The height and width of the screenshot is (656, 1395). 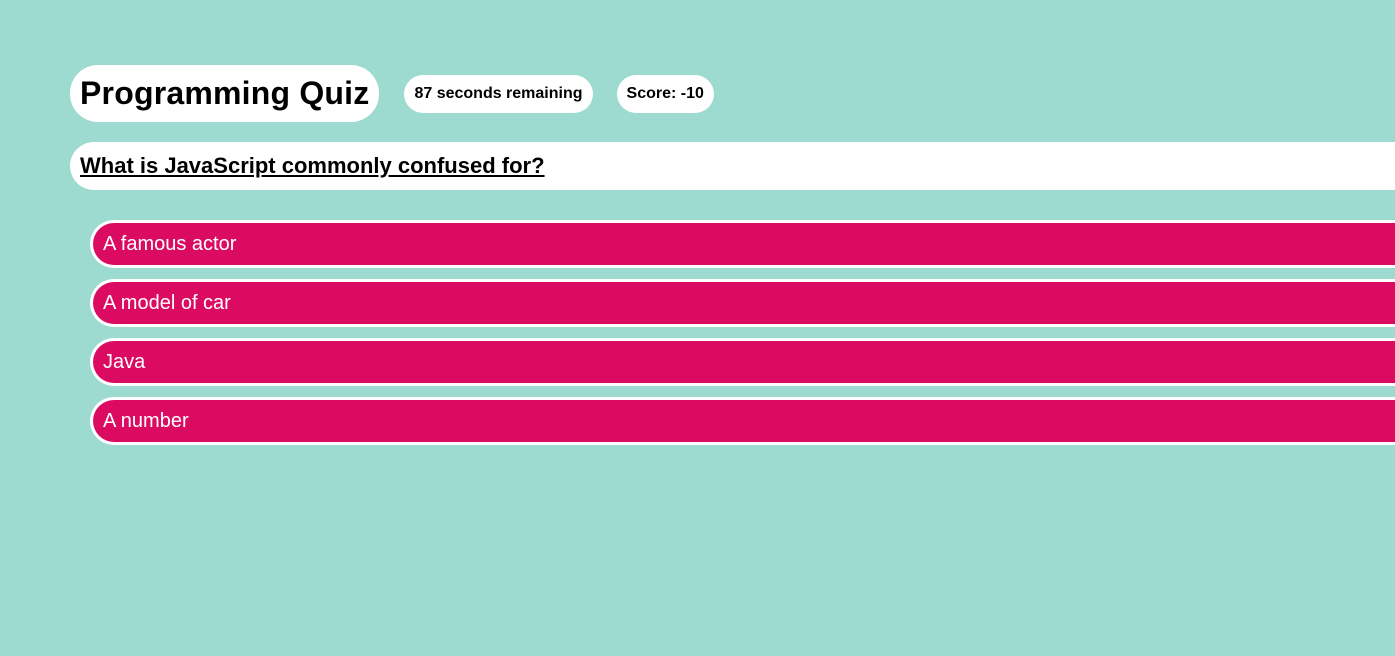 What do you see at coordinates (742, 303) in the screenshot?
I see `answer-button-2: A model of car` at bounding box center [742, 303].